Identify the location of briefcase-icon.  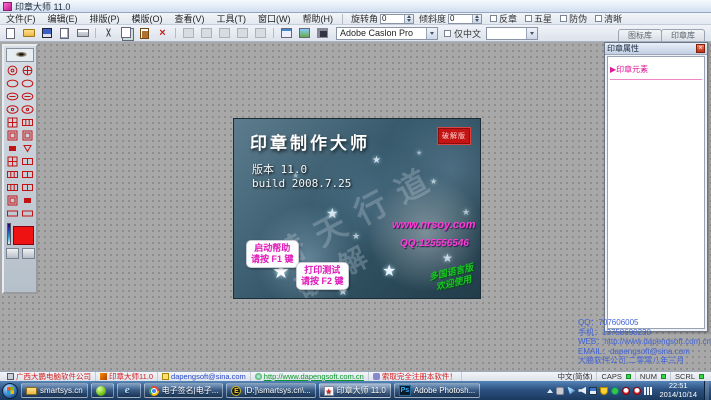
(560, 390).